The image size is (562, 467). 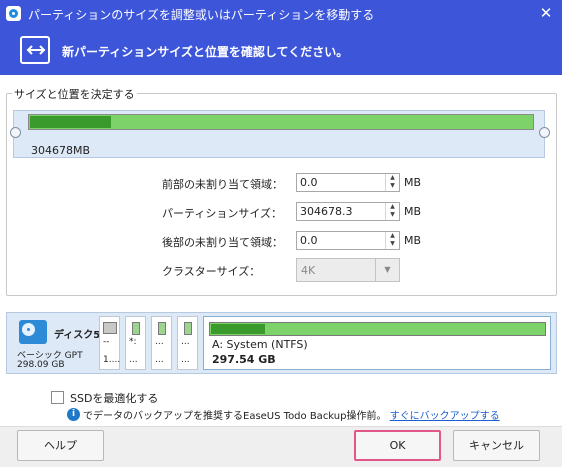 I want to click on disk-name: ディスク5, so click(x=77, y=335).